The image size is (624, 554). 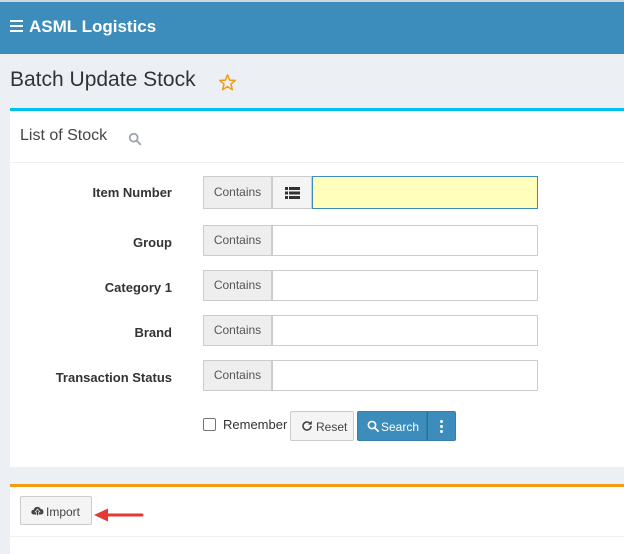 What do you see at coordinates (152, 242) in the screenshot?
I see `group-label: Group` at bounding box center [152, 242].